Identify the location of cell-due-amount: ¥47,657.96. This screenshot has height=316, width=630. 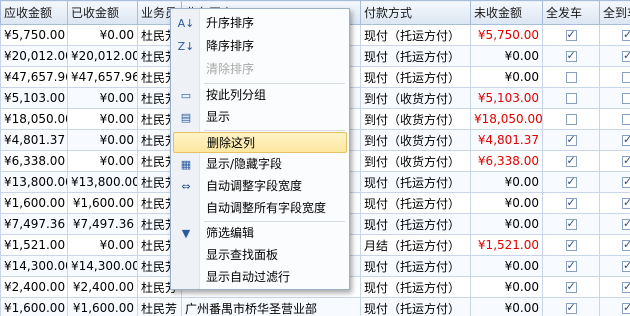
(34, 77).